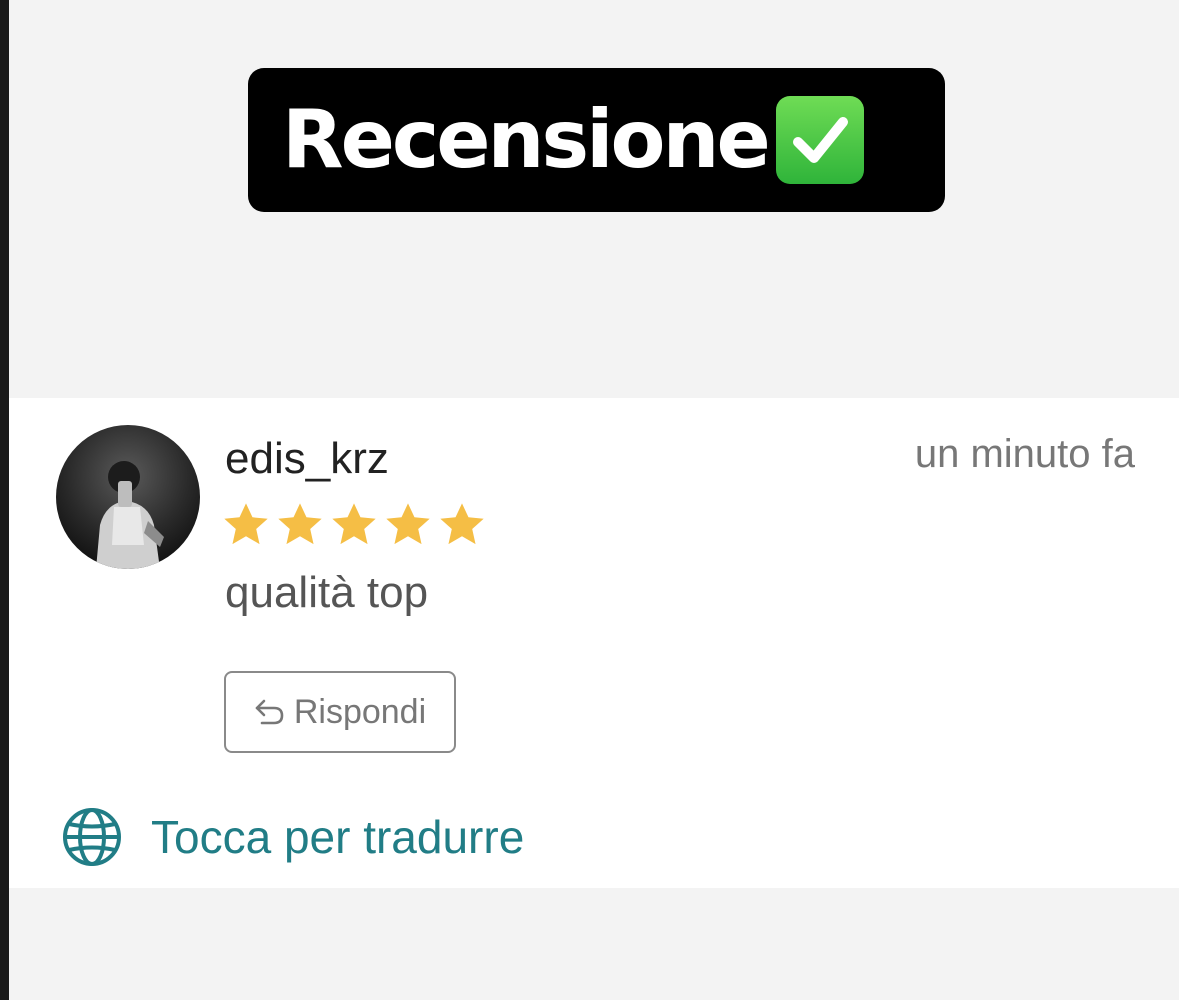 The width and height of the screenshot is (1179, 1000). I want to click on translate-label: Tocca per tradurre, so click(338, 837).